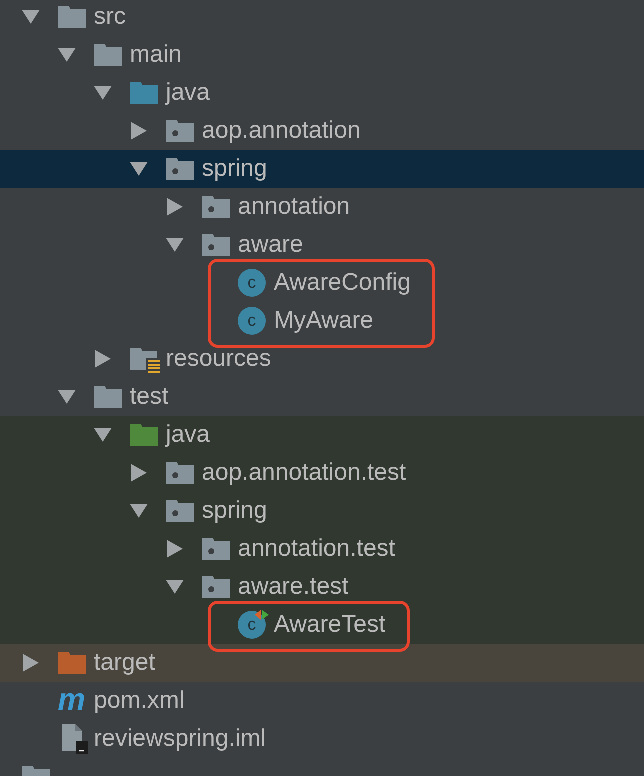 The image size is (644, 776). I want to click on tree-row: c AwareTest, so click(322, 625).